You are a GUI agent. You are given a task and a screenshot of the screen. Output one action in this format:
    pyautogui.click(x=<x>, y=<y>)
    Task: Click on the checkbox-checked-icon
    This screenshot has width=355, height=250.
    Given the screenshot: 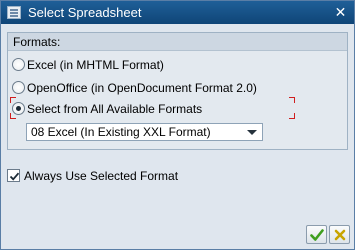 What is the action you would take?
    pyautogui.click(x=13, y=175)
    